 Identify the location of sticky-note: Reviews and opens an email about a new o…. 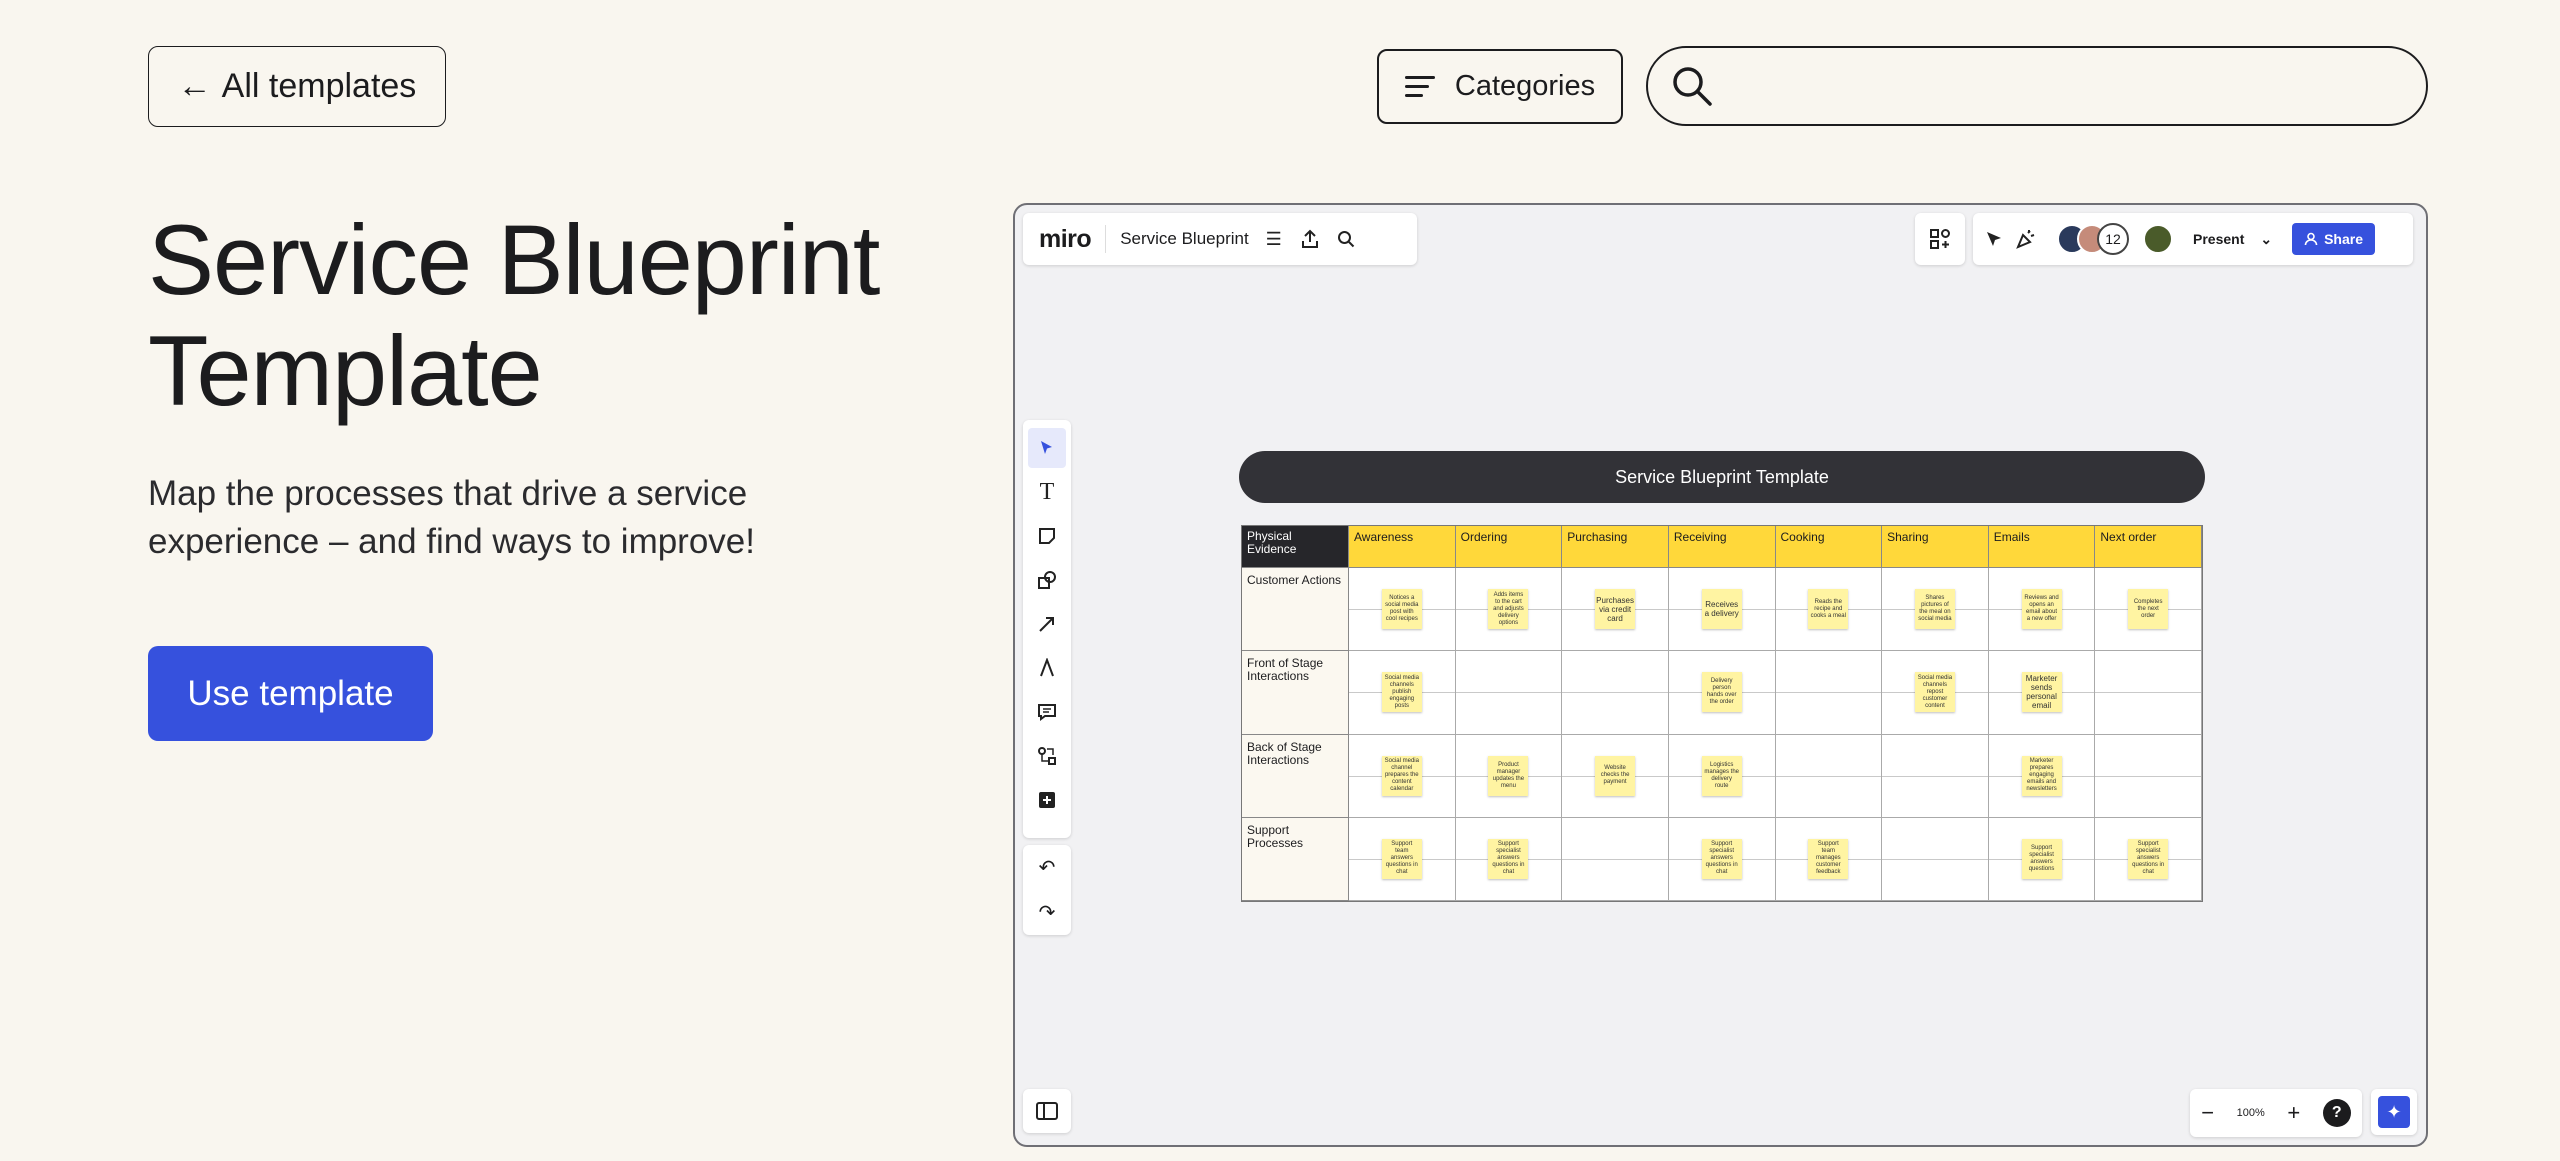
(2041, 609).